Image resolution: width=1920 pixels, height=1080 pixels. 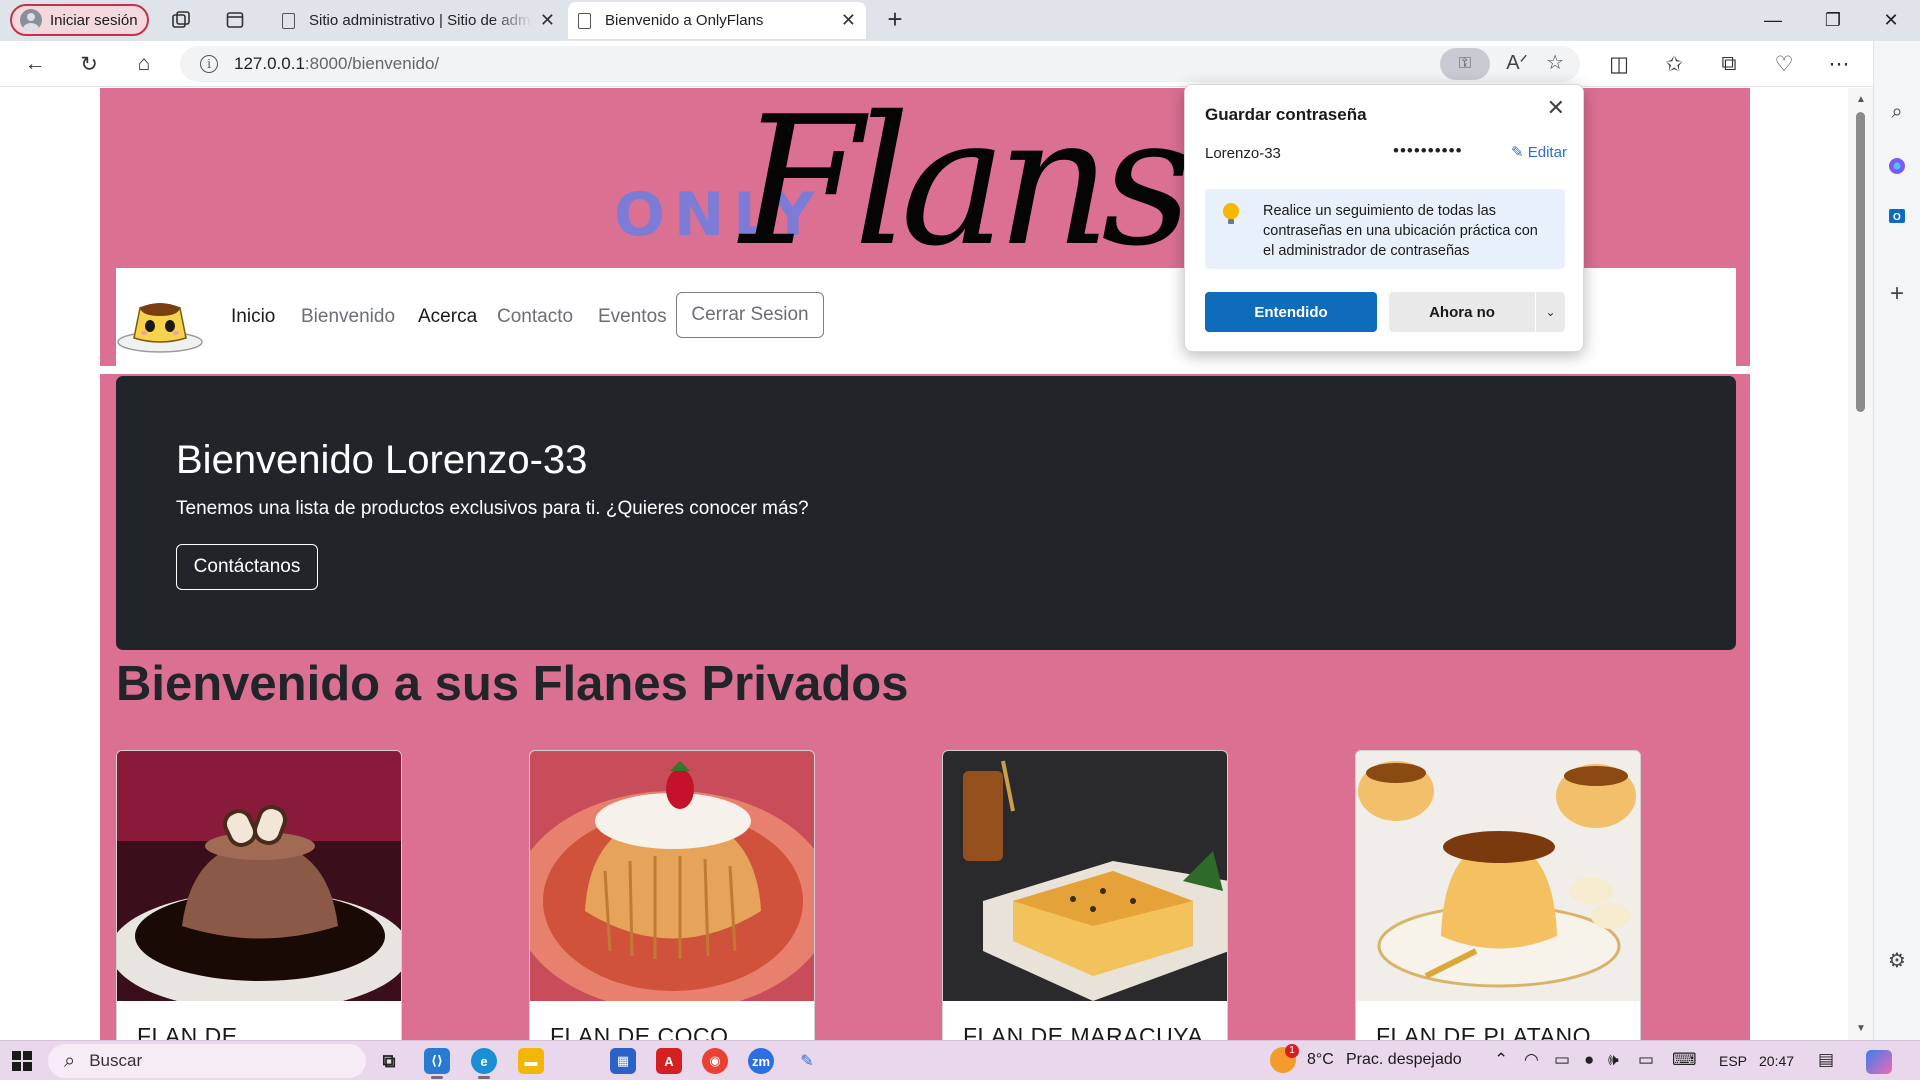 What do you see at coordinates (1826, 1060) in the screenshot?
I see `notifications-icon: ▤` at bounding box center [1826, 1060].